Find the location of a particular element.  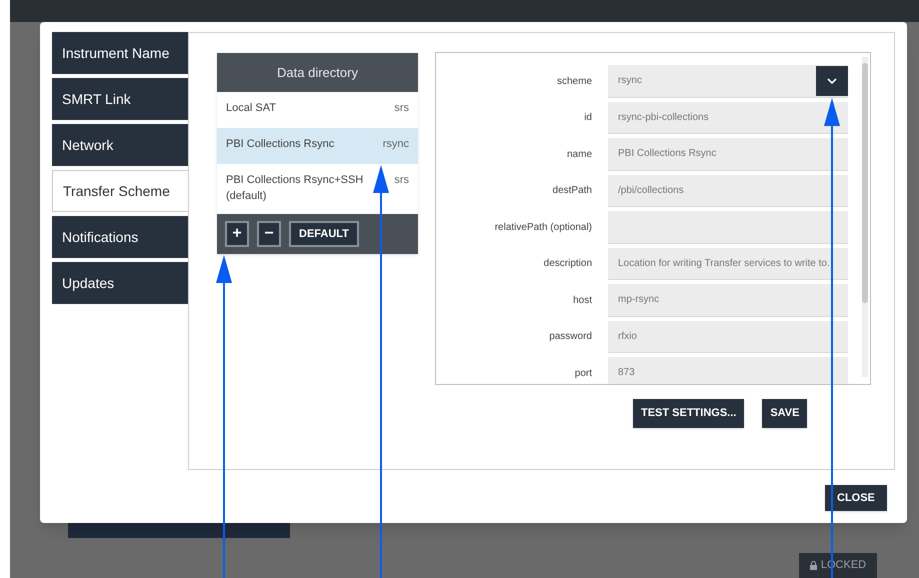

settings-tab: Transfer Scheme is located at coordinates (120, 191).